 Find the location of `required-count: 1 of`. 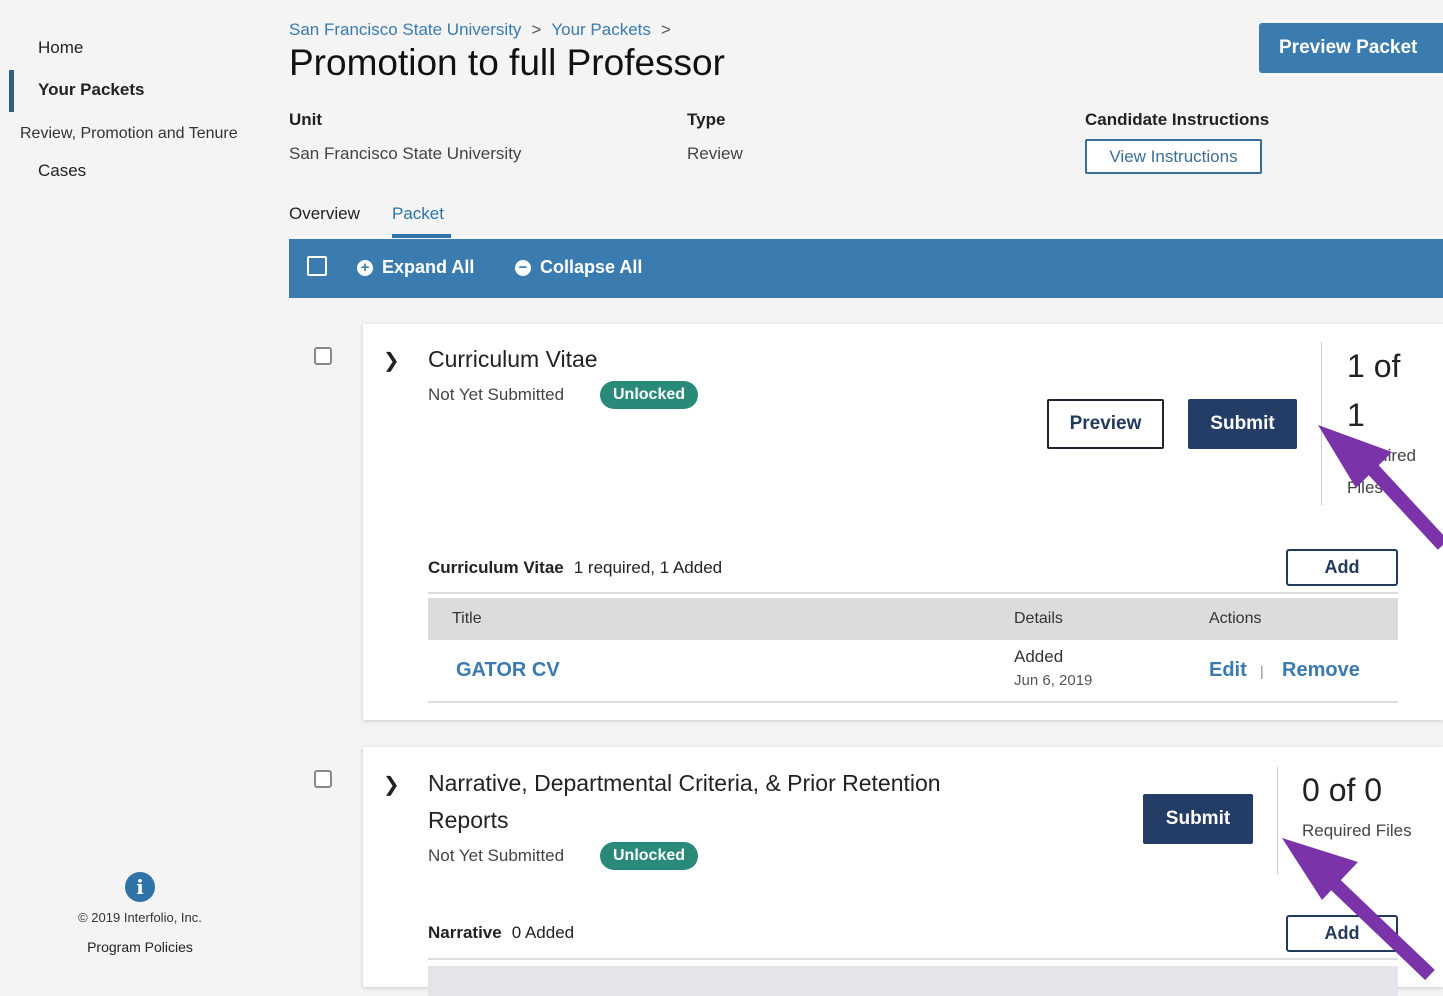

required-count: 1 of is located at coordinates (1374, 366).